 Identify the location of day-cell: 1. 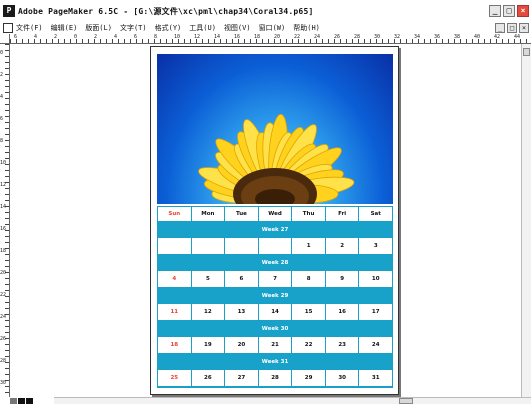
(309, 246).